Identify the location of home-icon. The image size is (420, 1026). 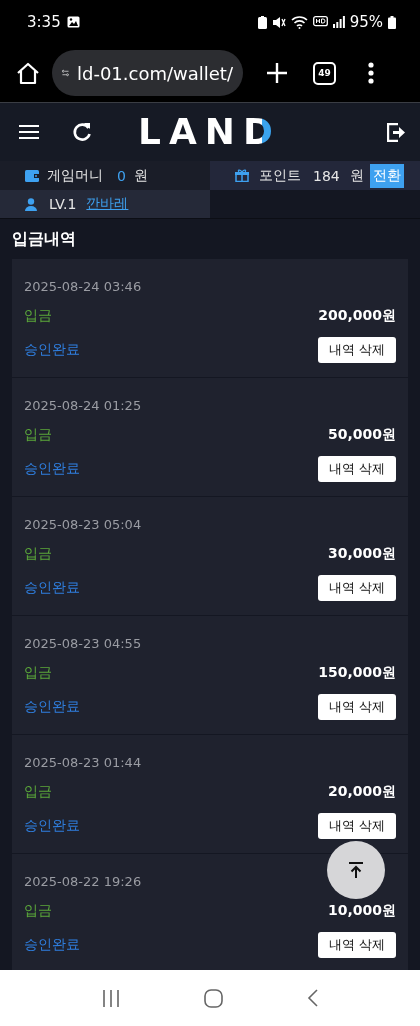
(28, 73).